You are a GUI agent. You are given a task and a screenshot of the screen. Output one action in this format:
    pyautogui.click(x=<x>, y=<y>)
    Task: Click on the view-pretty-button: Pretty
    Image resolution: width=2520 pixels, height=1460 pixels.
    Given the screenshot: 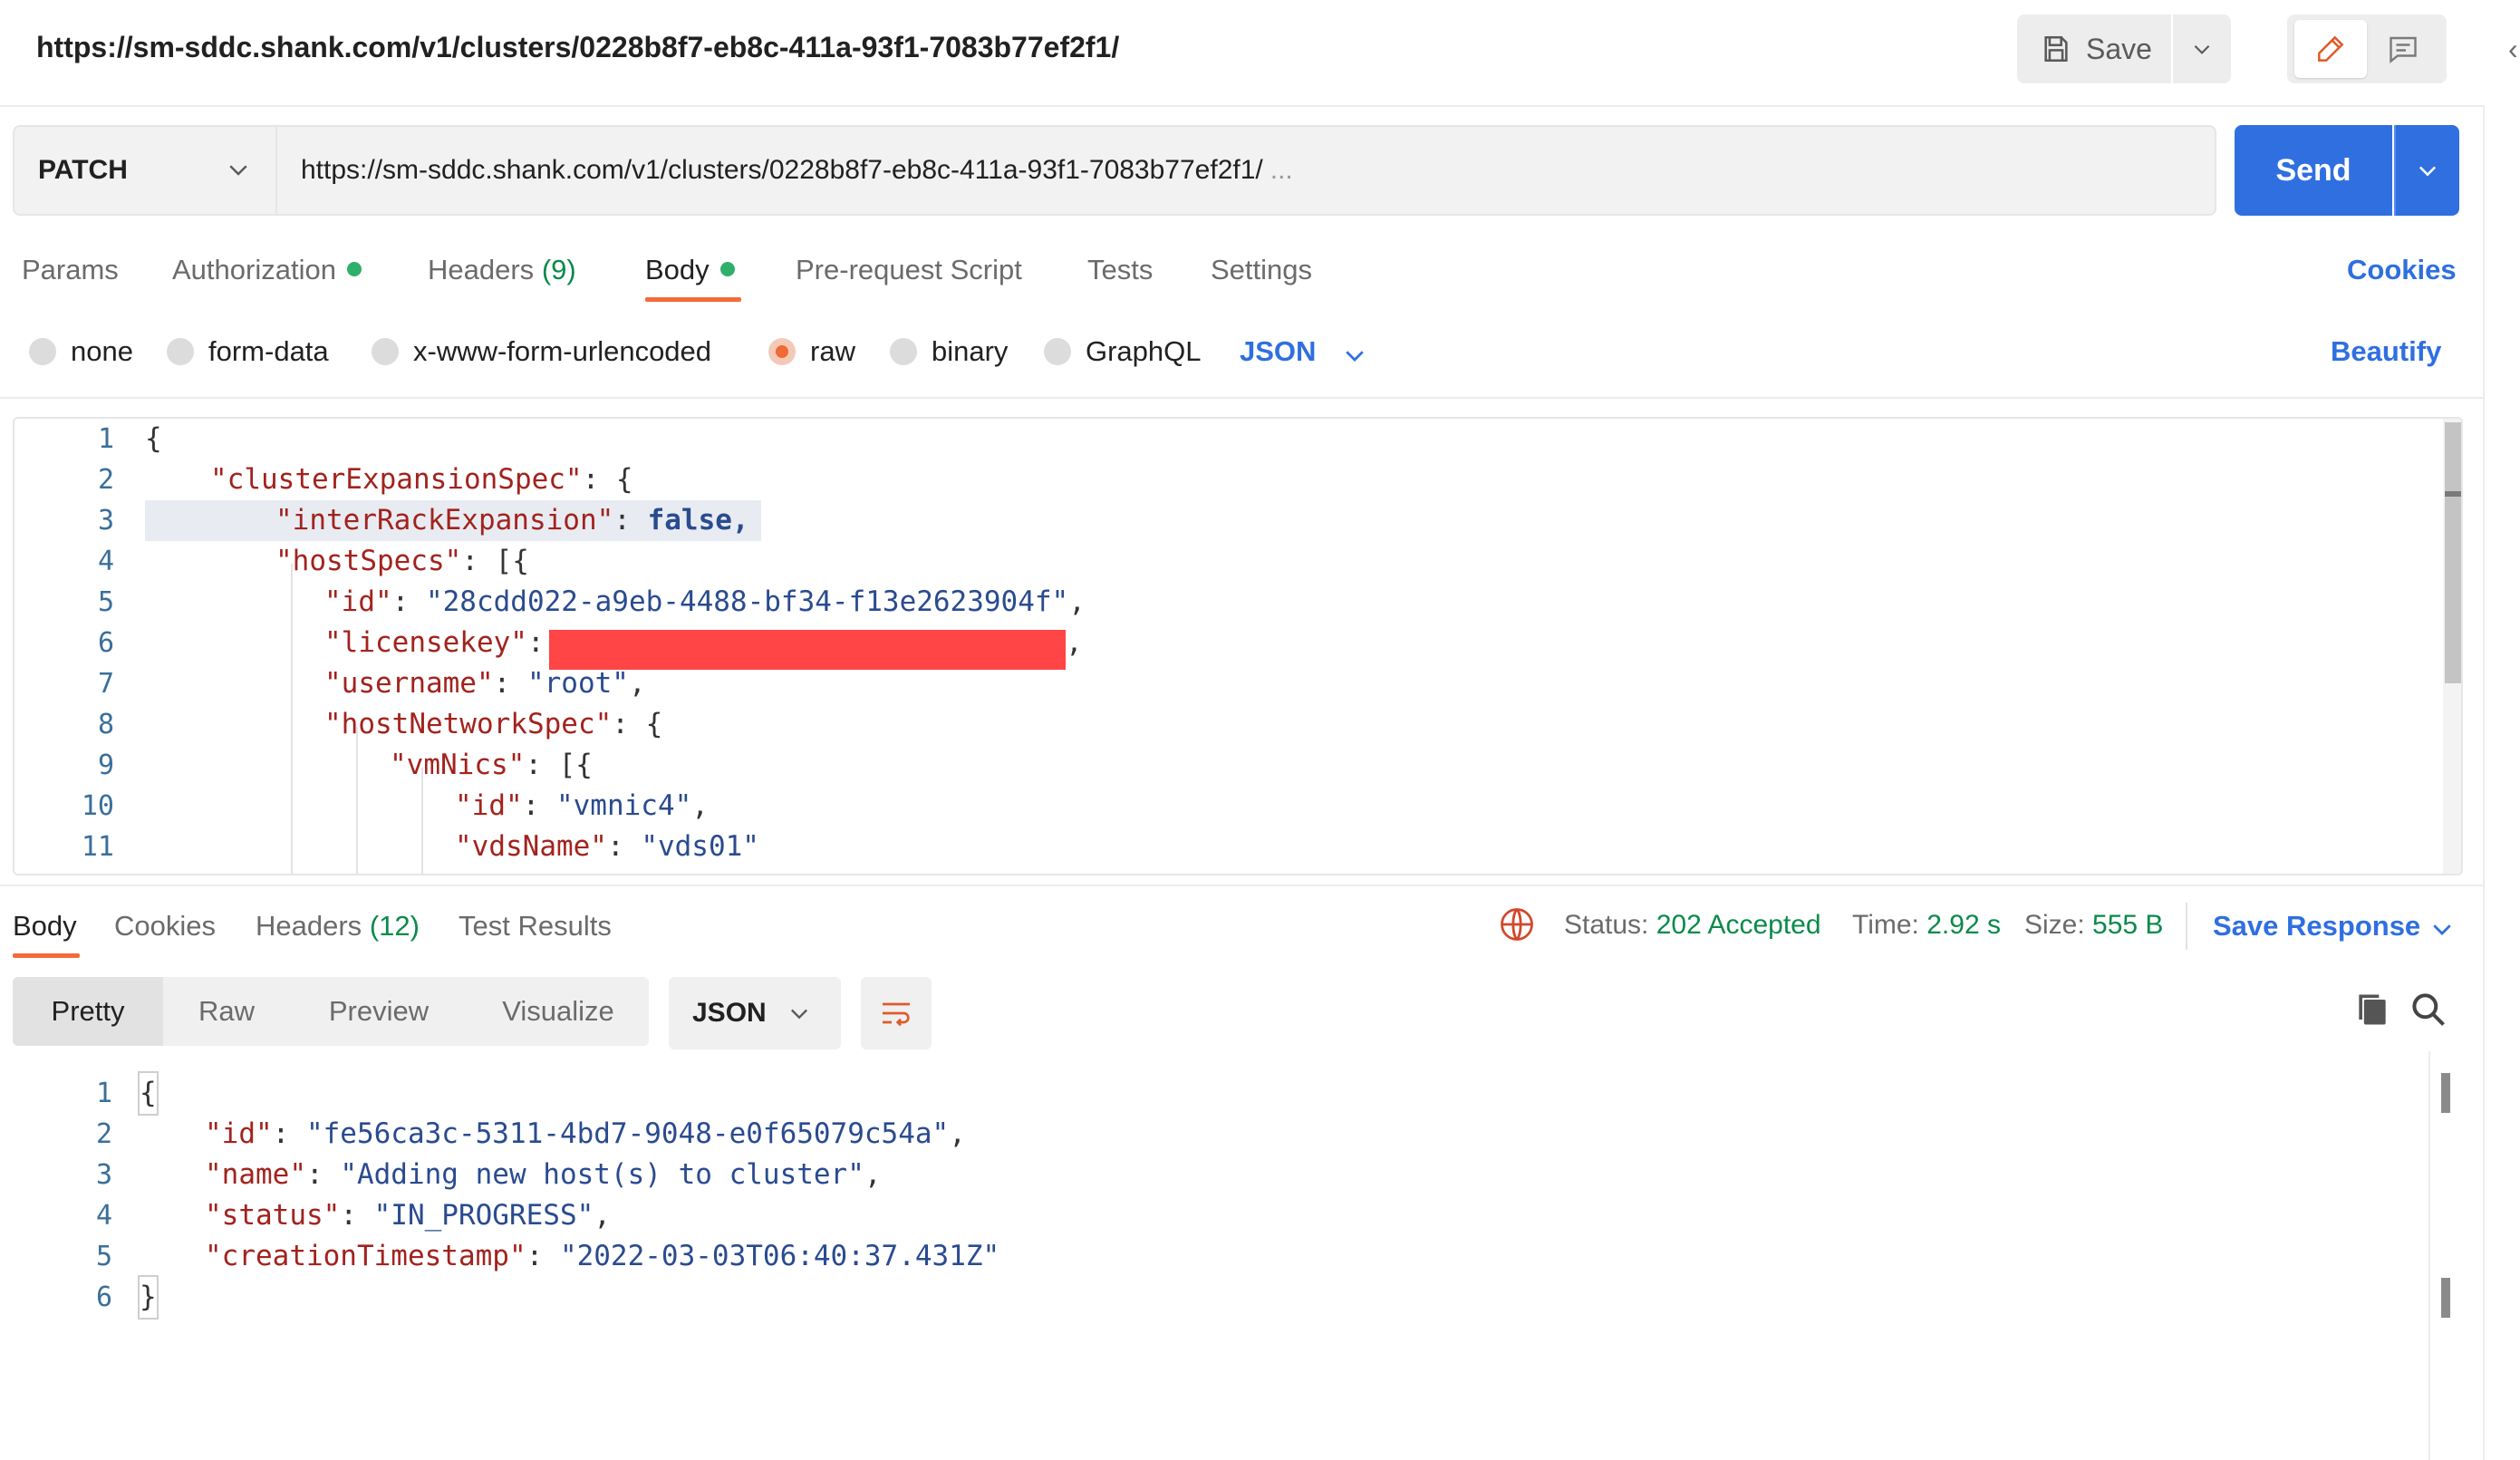 What is the action you would take?
    pyautogui.click(x=88, y=1011)
    